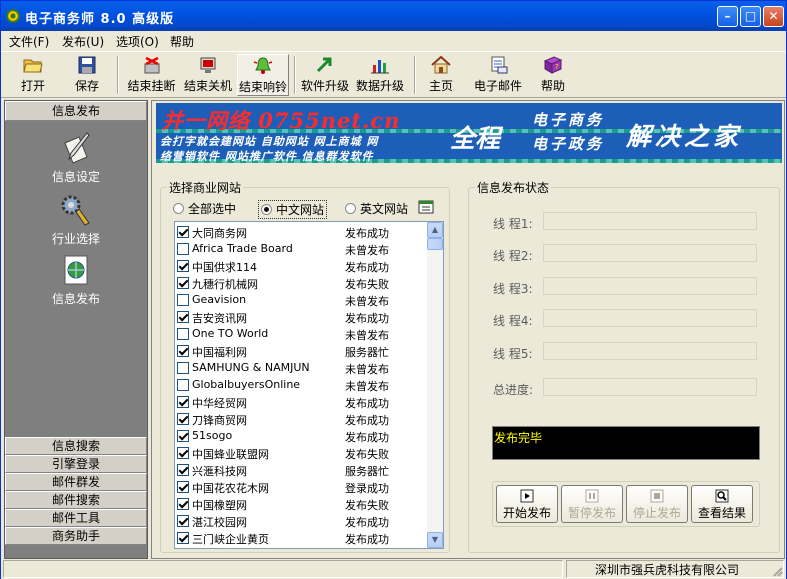 This screenshot has height=579, width=787. Describe the element at coordinates (773, 16) in the screenshot. I see `close-button: ✕` at that location.